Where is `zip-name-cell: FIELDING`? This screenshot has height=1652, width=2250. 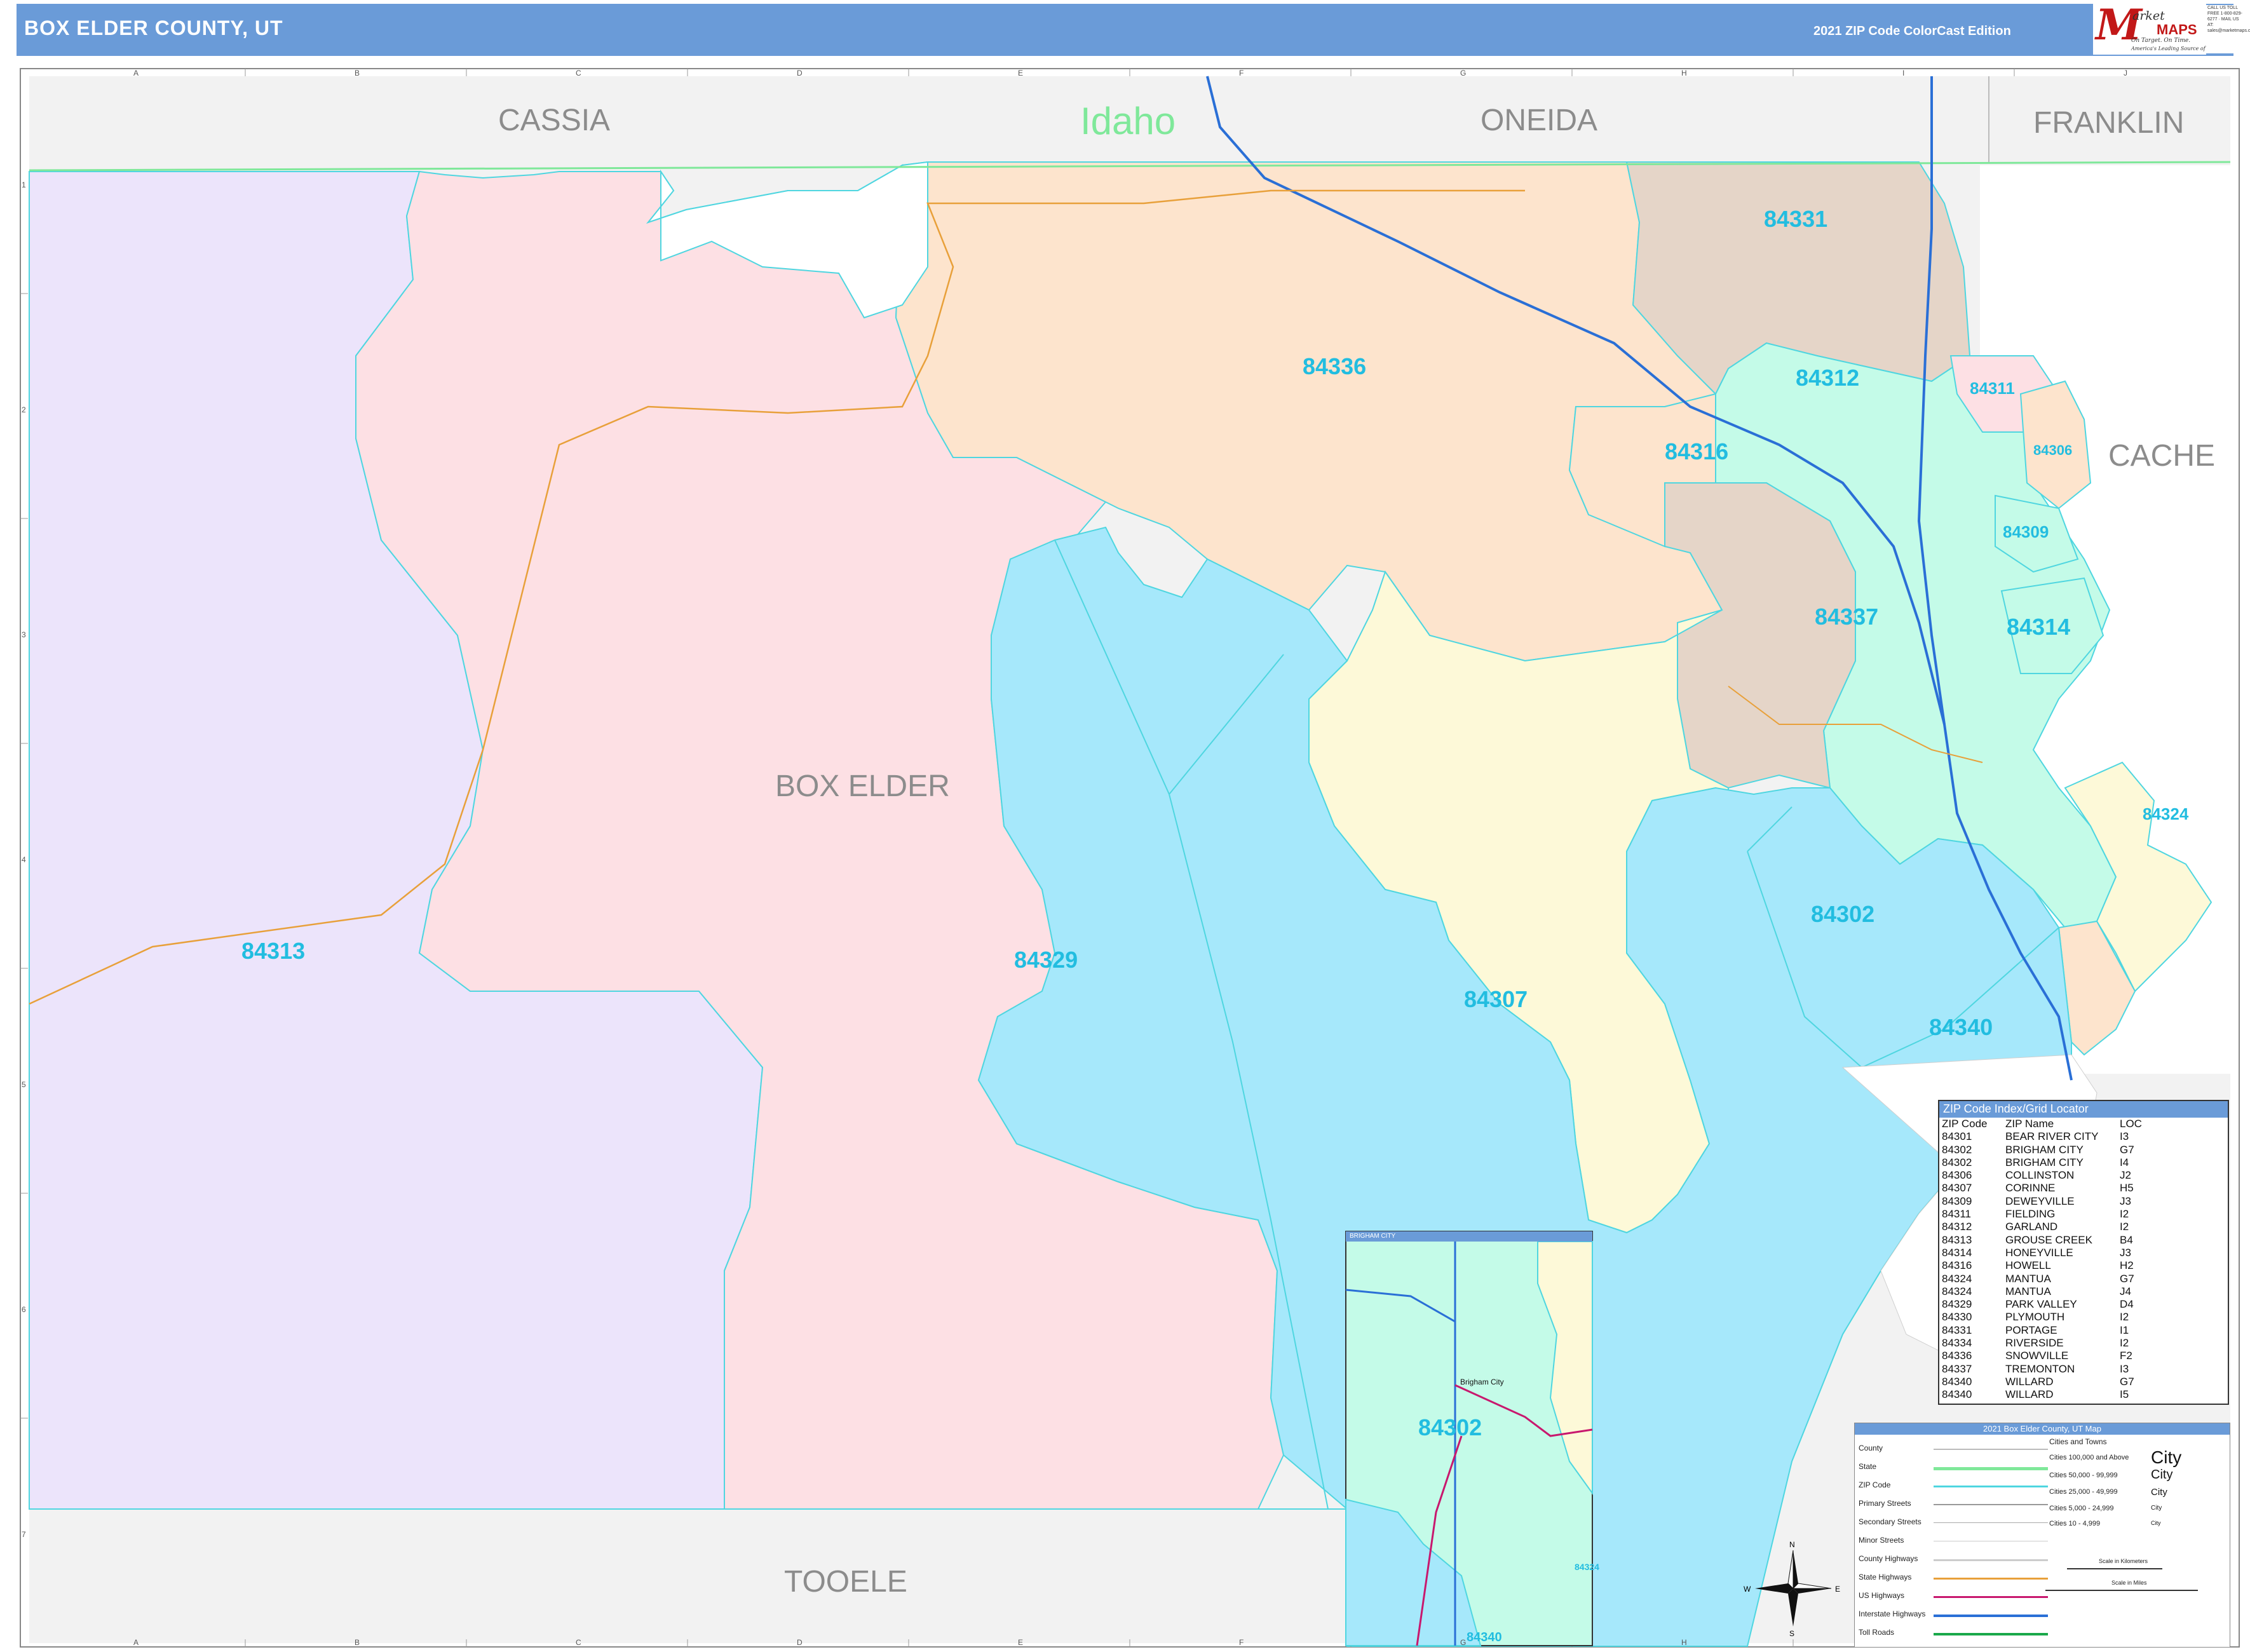
zip-name-cell: FIELDING is located at coordinates (2030, 1214).